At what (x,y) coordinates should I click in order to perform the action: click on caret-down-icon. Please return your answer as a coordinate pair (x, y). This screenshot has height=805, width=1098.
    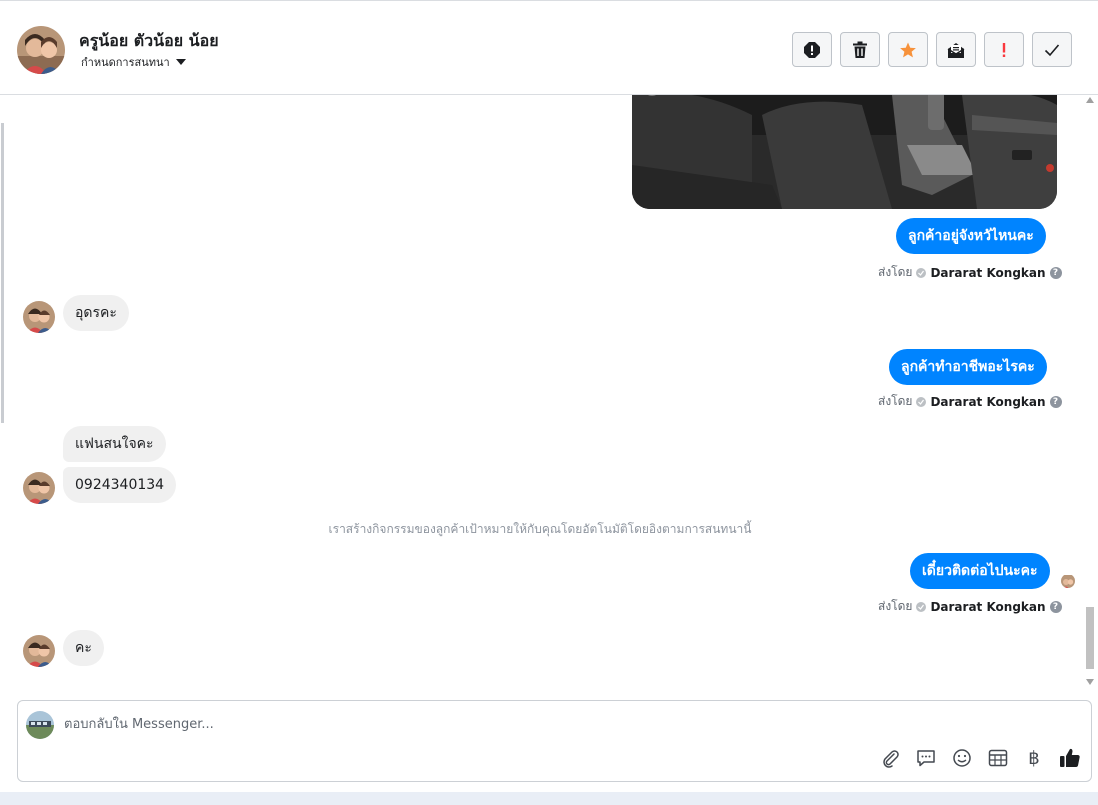
    Looking at the image, I should click on (180, 62).